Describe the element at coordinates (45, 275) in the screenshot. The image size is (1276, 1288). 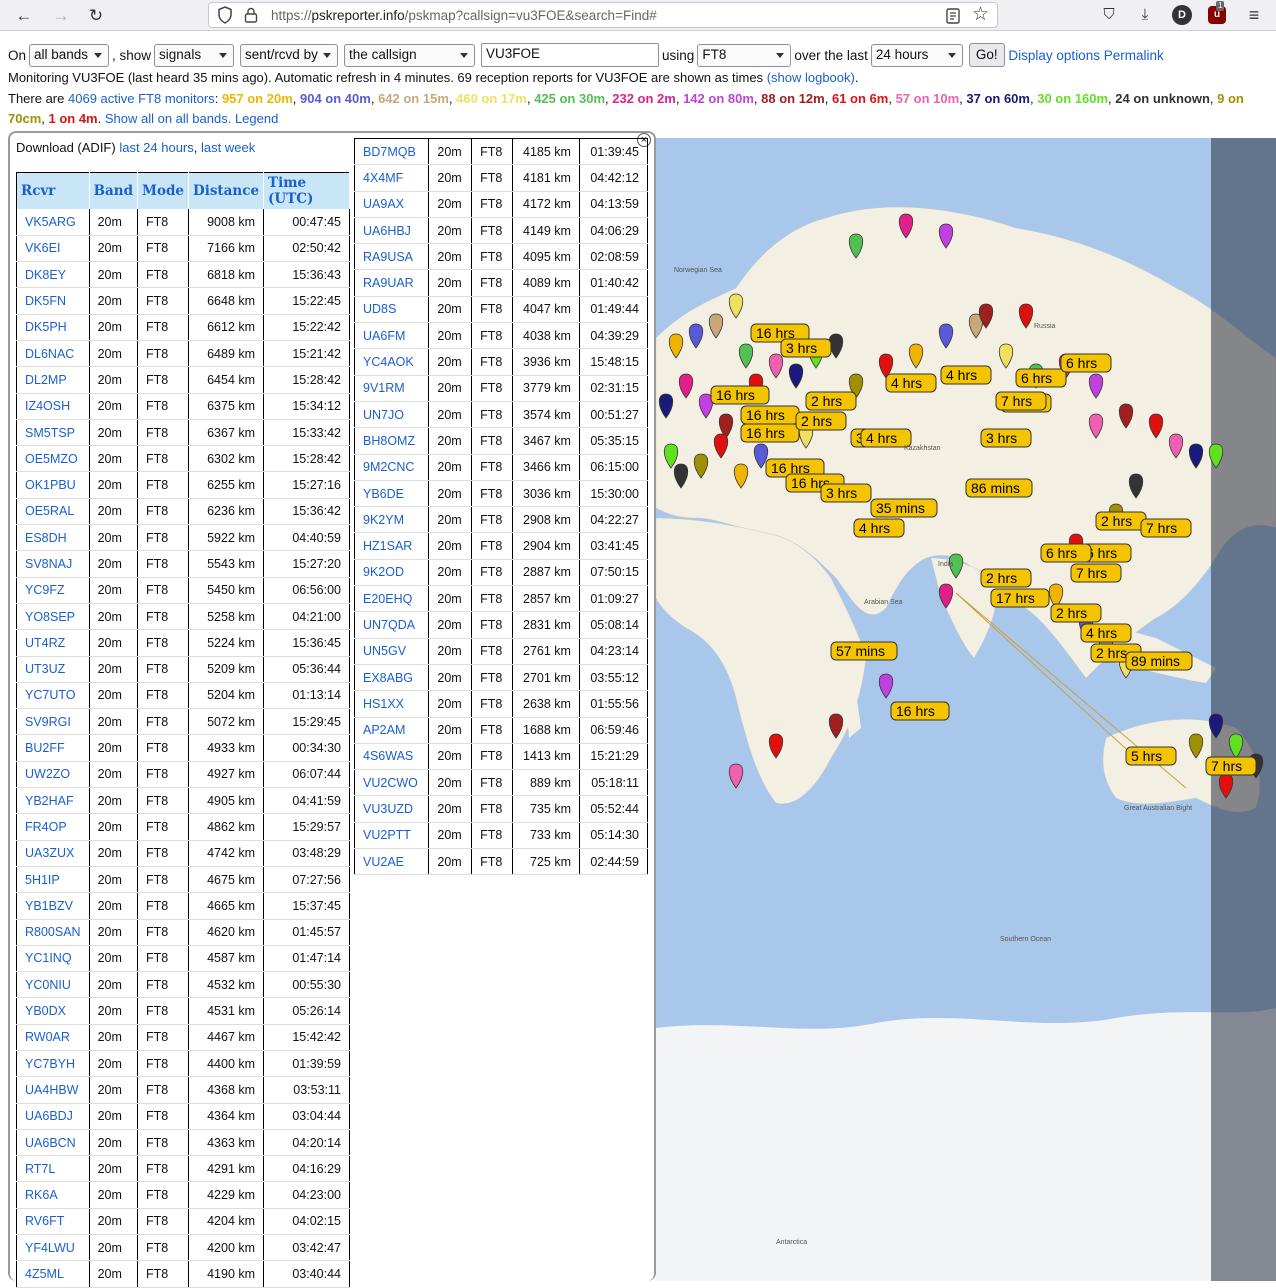
I see `rcvr-callsign-link: DK8EY` at that location.